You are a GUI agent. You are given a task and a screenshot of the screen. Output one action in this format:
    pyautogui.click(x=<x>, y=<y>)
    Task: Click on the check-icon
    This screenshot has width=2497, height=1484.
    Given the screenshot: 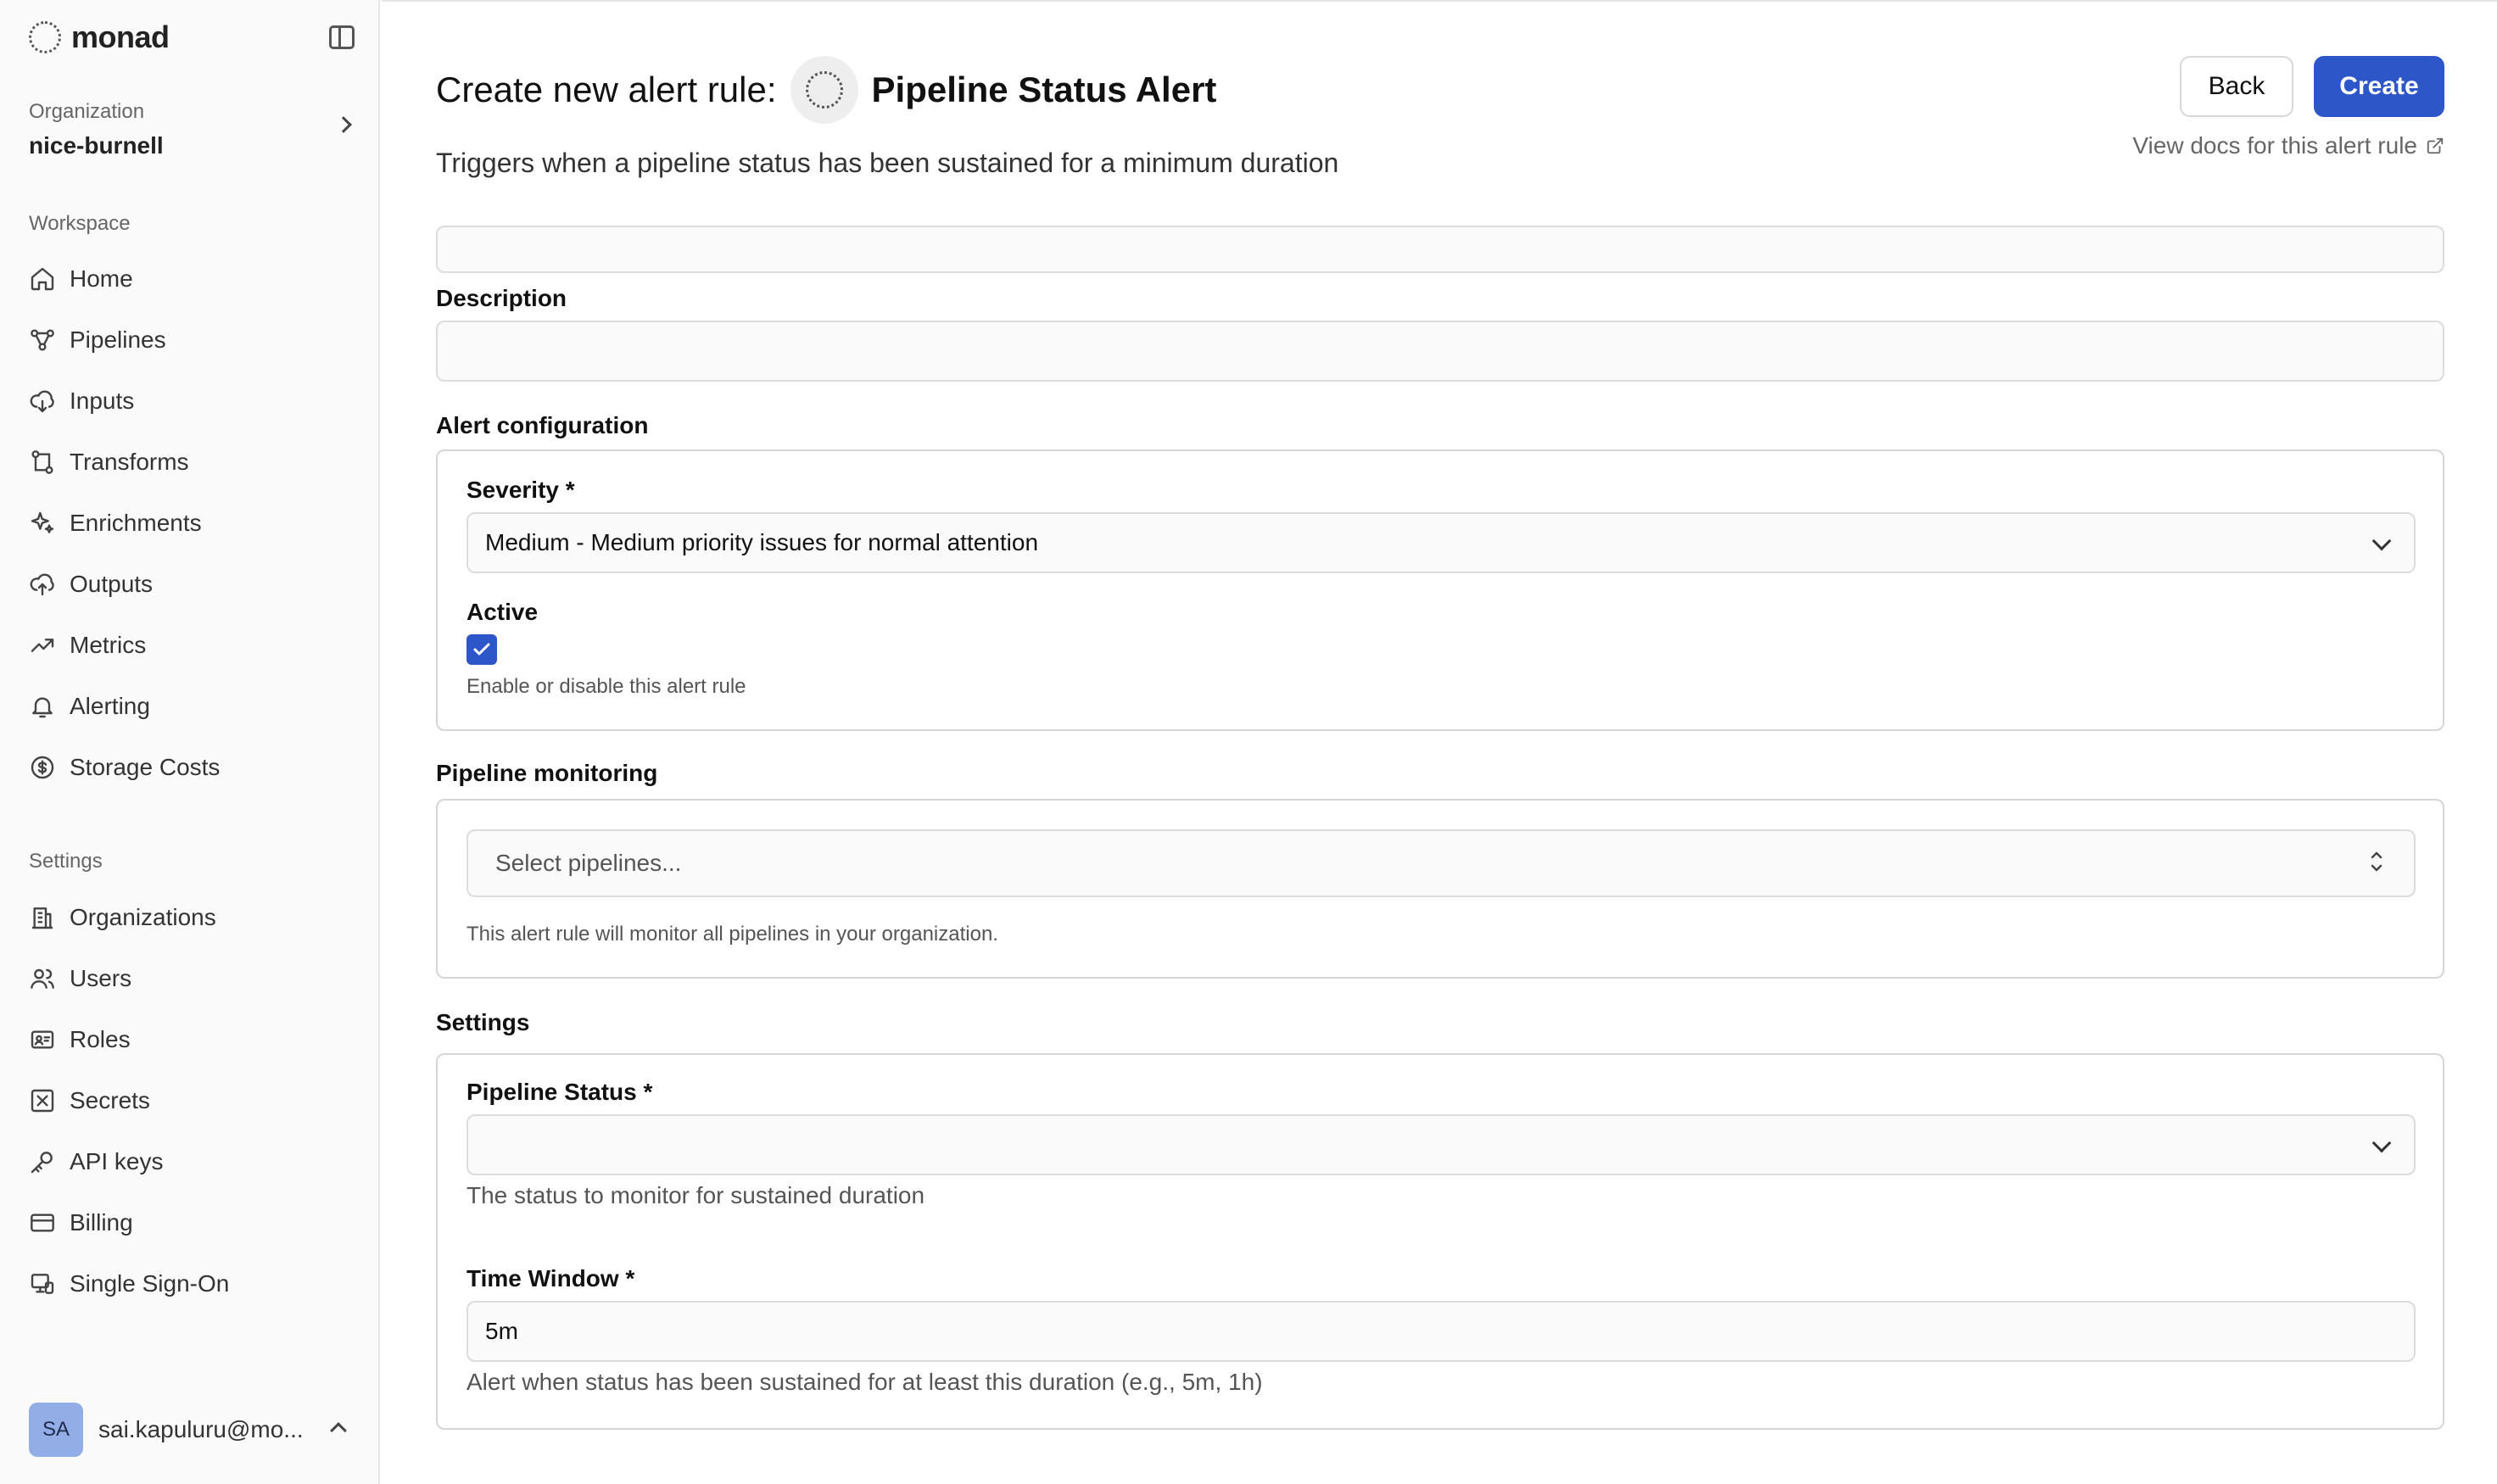 What is the action you would take?
    pyautogui.click(x=481, y=649)
    